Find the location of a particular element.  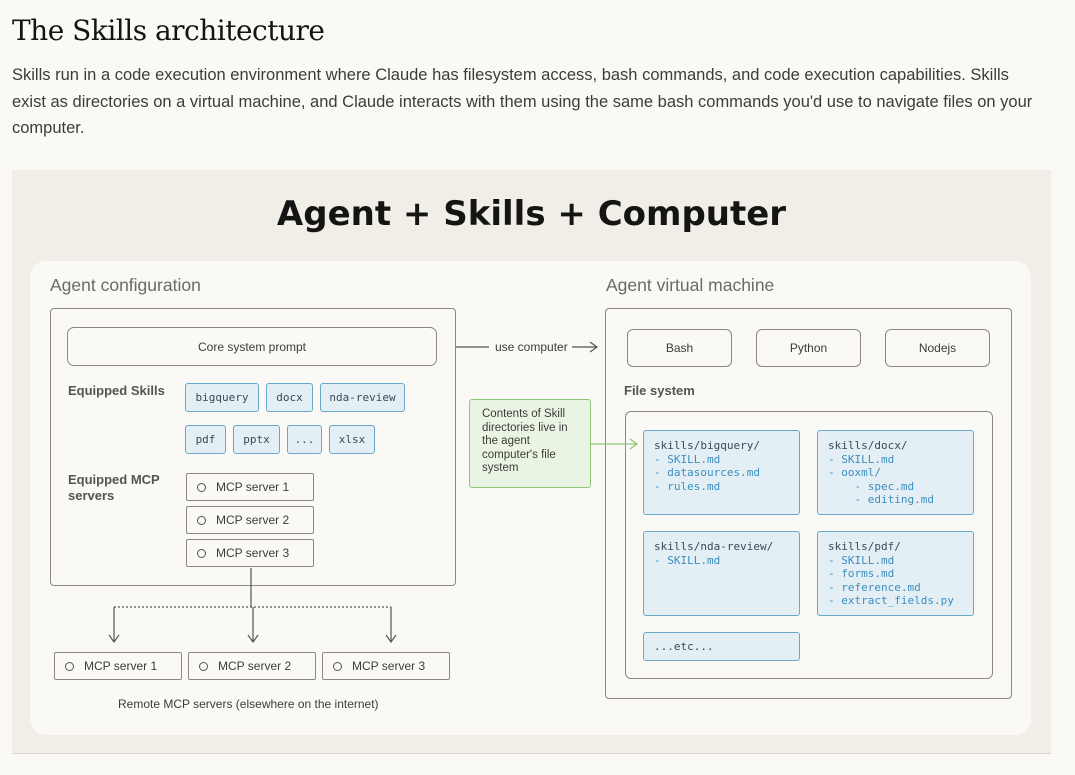

runtime-python: Python is located at coordinates (808, 348).